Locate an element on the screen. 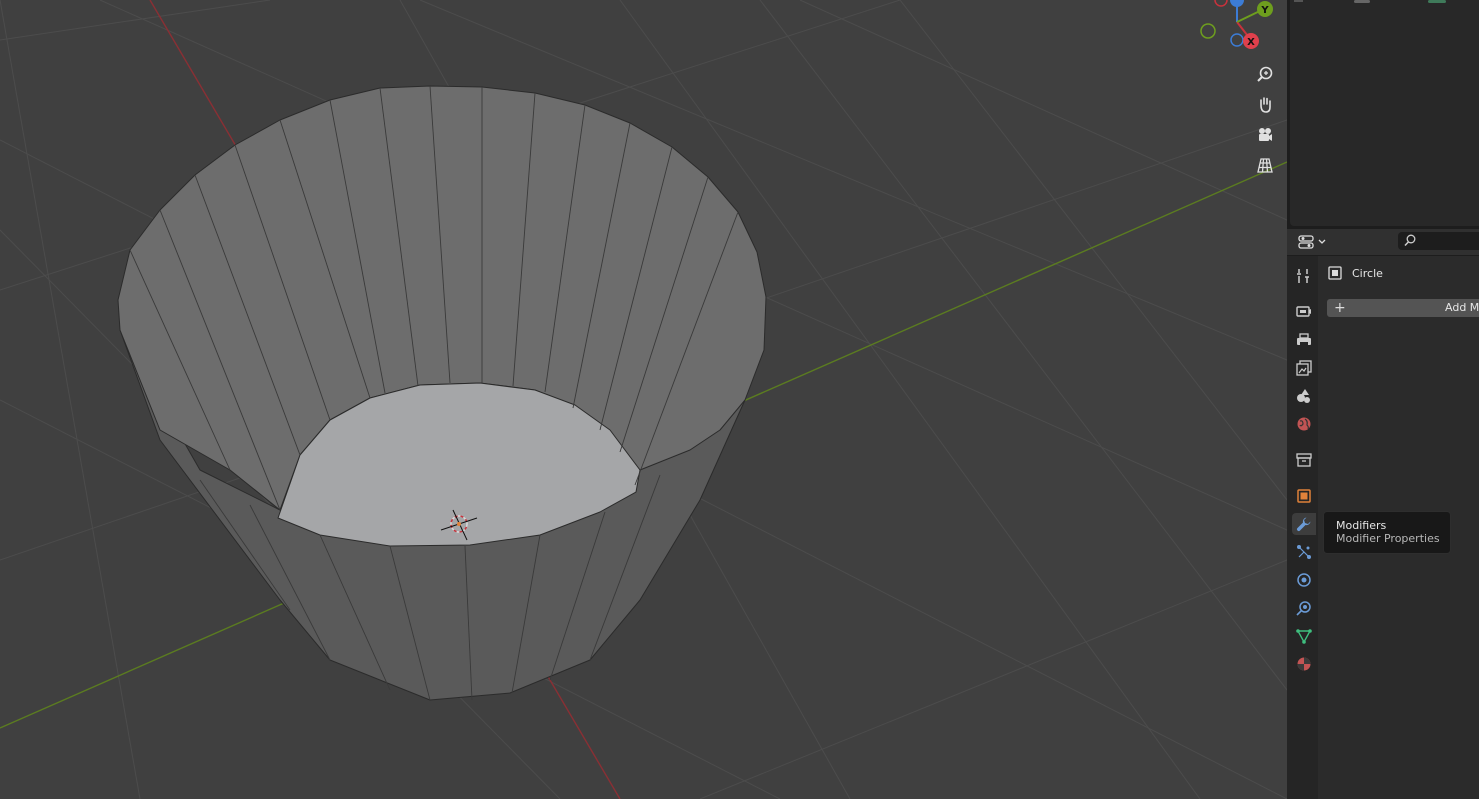 This screenshot has height=799, width=1479. tab-collection is located at coordinates (1304, 460).